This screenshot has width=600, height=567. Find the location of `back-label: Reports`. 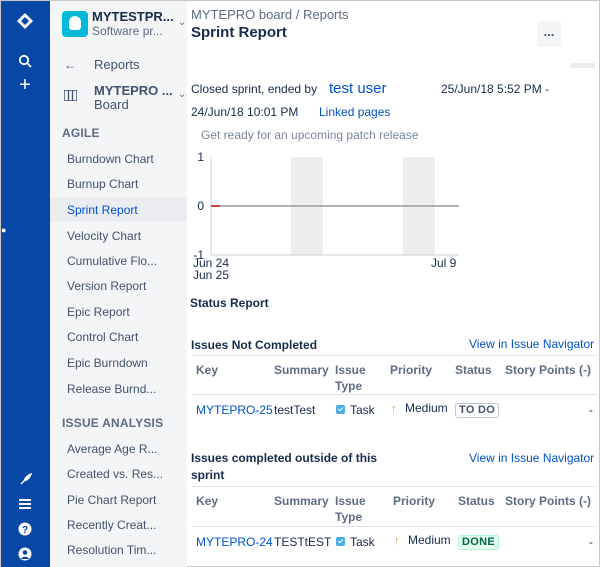

back-label: Reports is located at coordinates (117, 64).